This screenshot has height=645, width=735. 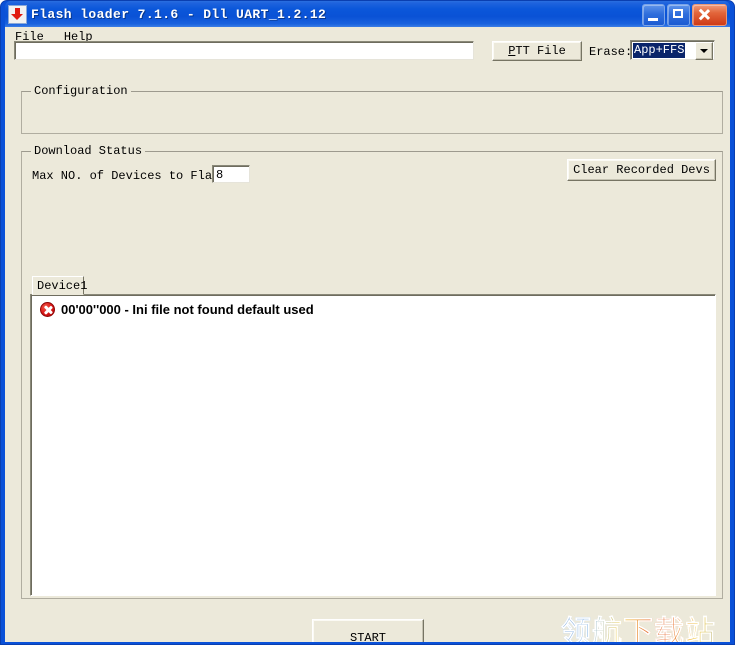 I want to click on error-icon, so click(x=47, y=309).